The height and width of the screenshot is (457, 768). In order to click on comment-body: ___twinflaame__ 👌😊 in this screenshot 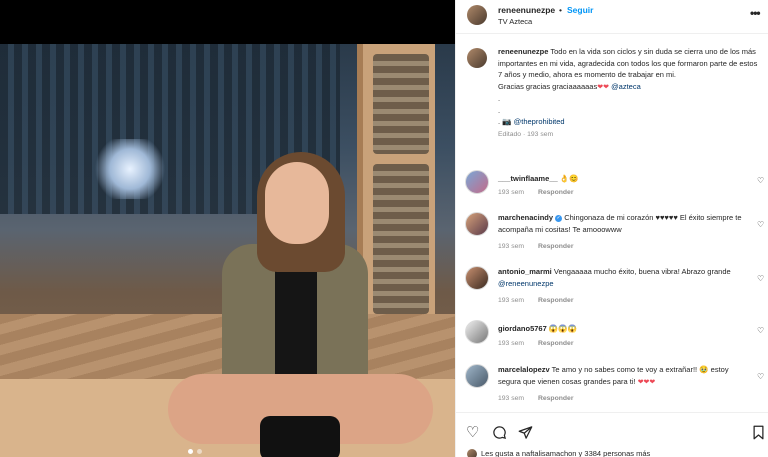, I will do `click(623, 179)`.